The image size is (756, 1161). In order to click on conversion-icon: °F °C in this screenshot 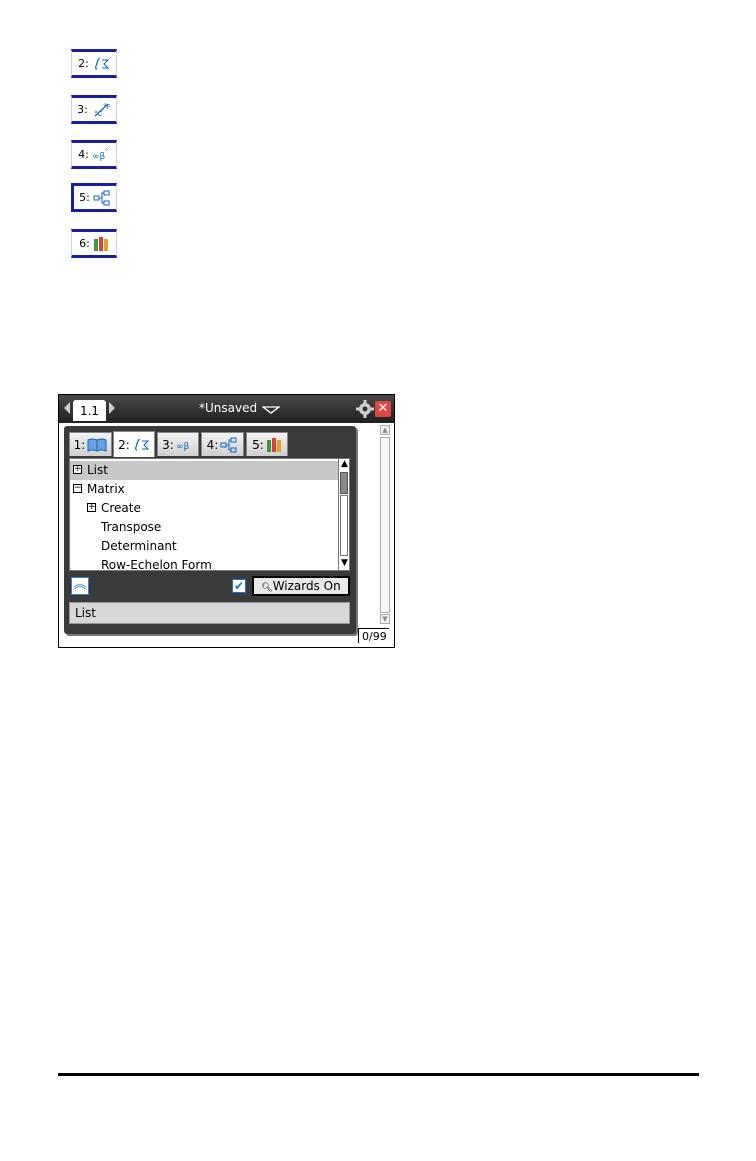, I will do `click(102, 110)`.